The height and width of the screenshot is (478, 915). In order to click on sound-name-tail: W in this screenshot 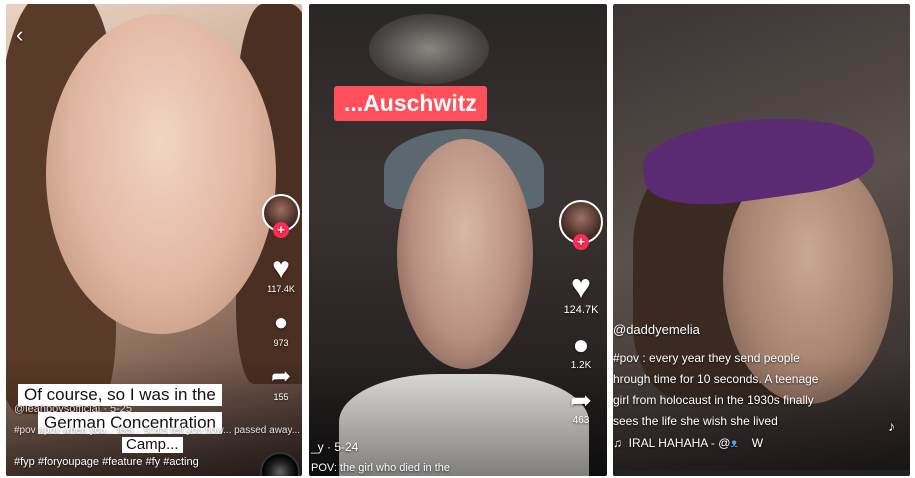, I will do `click(757, 443)`.